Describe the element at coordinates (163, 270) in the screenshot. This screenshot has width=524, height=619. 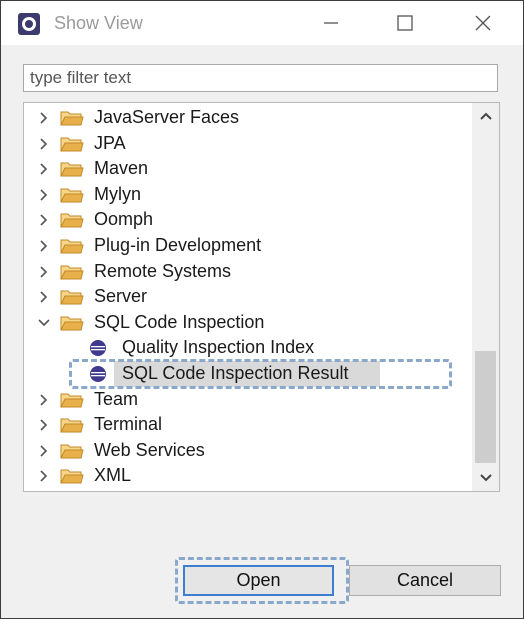
I see `tree-item-label: Remote Systems` at that location.